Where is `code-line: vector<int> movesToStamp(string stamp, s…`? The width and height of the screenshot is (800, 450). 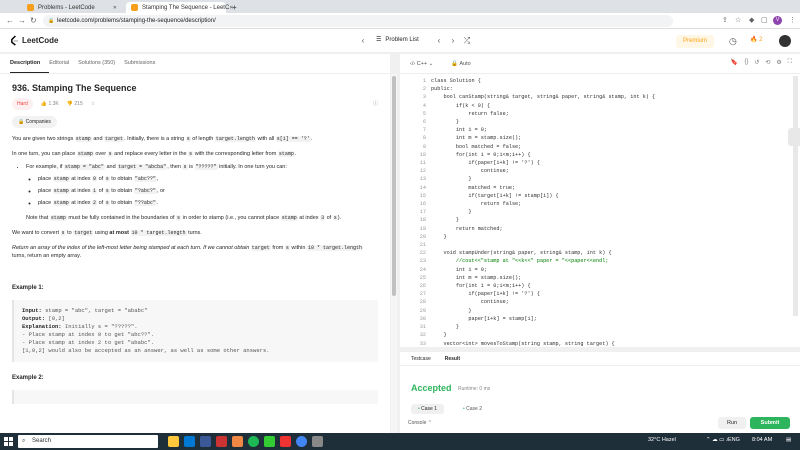 code-line: vector<int> movesToStamp(string stamp, s… is located at coordinates (543, 344).